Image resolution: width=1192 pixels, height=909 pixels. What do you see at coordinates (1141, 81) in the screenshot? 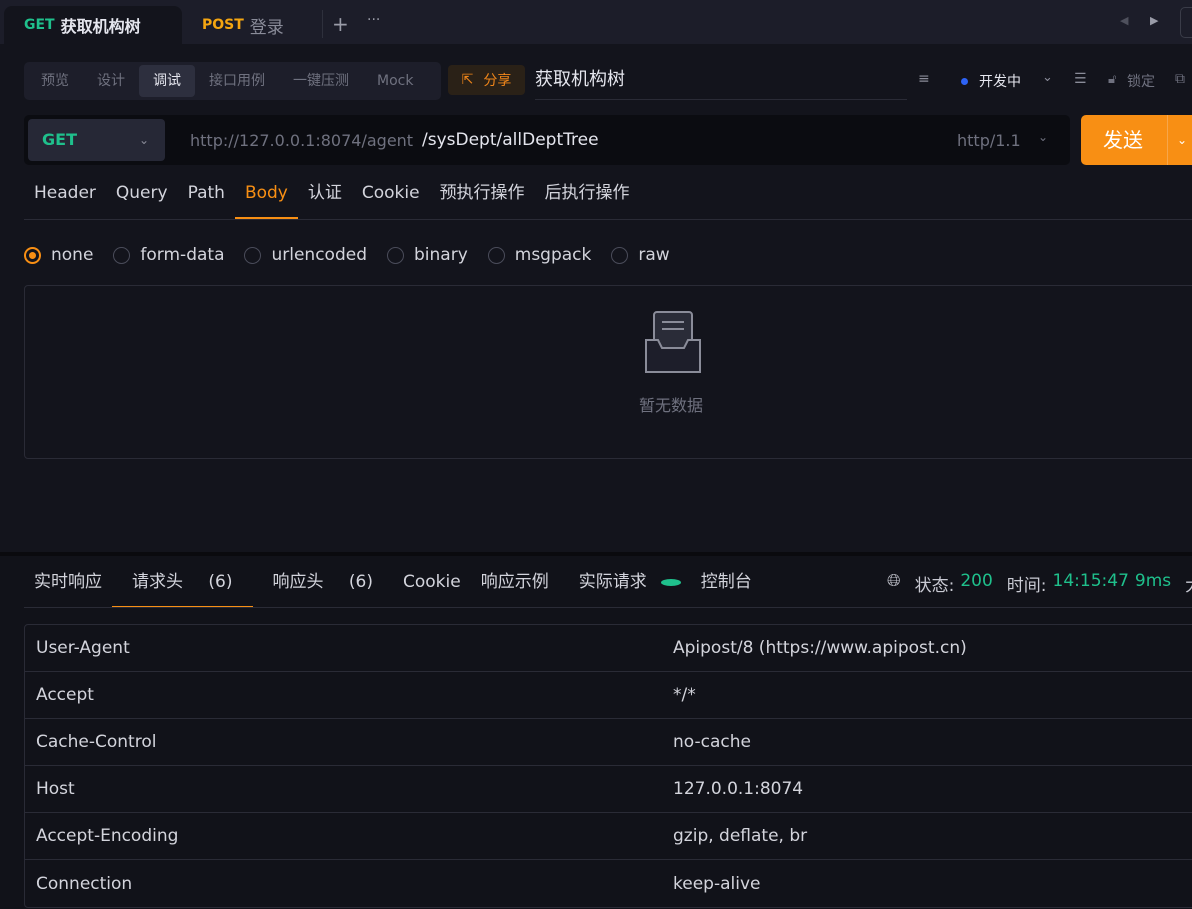
I see `lock-button: 锁定` at bounding box center [1141, 81].